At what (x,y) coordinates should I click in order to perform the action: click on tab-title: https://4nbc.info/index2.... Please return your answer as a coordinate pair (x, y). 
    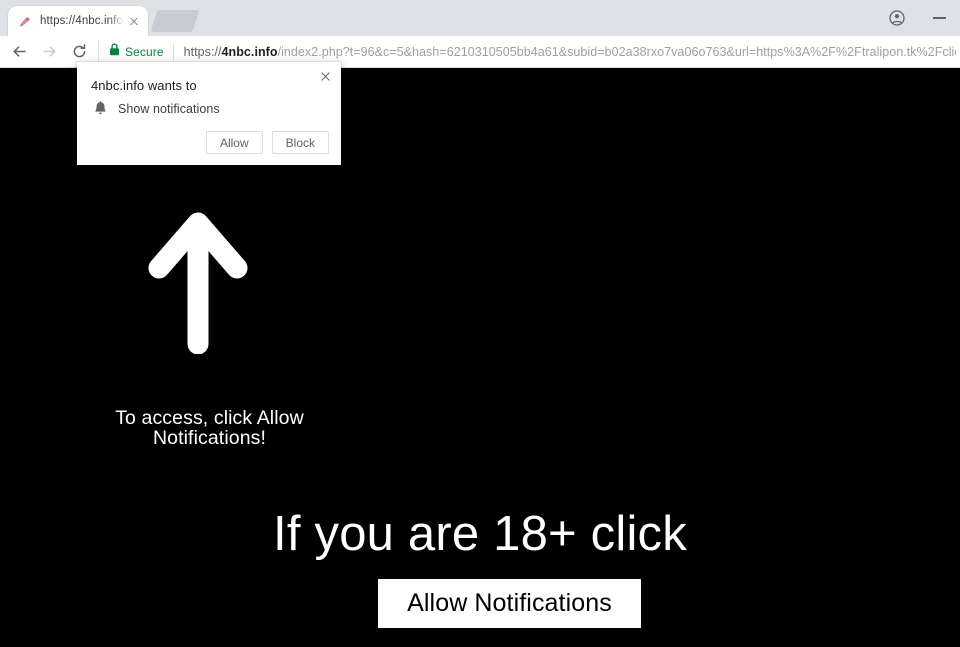
    Looking at the image, I should click on (82, 21).